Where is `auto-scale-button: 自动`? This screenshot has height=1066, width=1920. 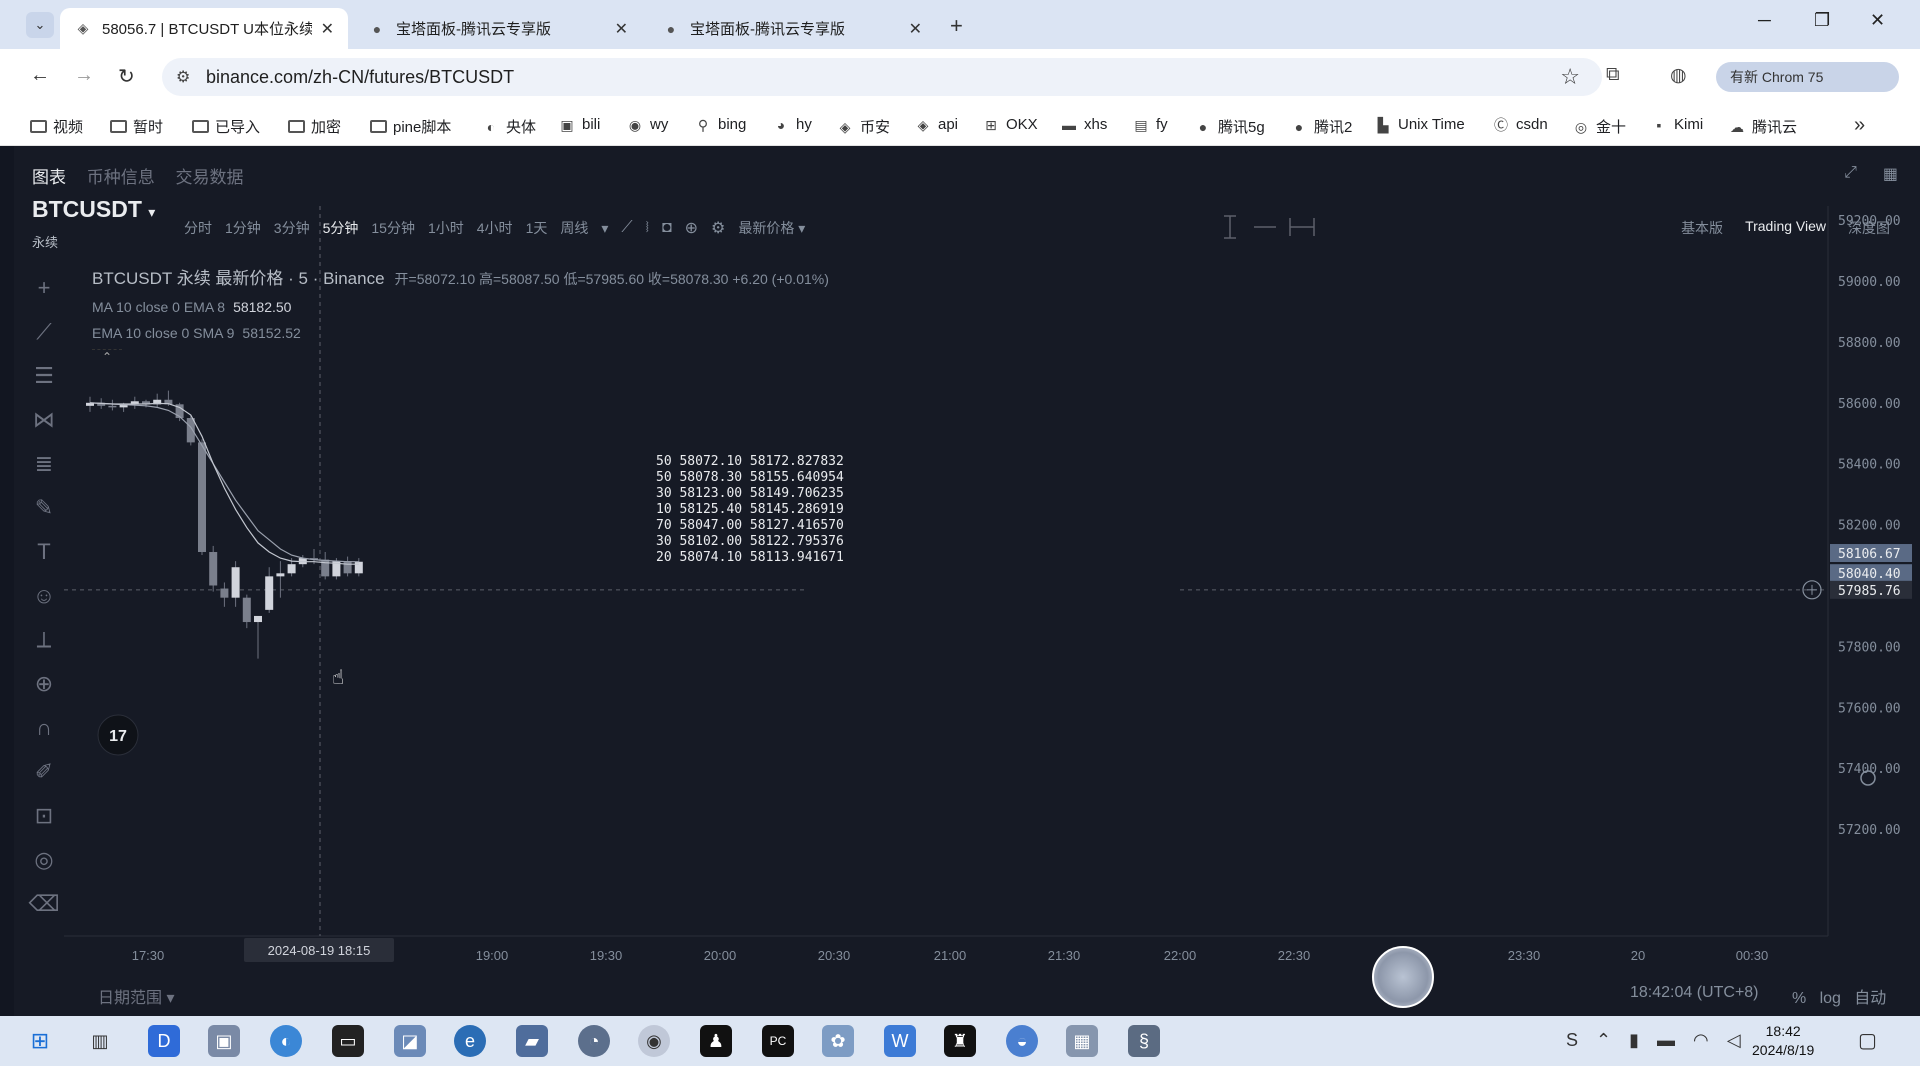 auto-scale-button: 自动 is located at coordinates (1870, 998).